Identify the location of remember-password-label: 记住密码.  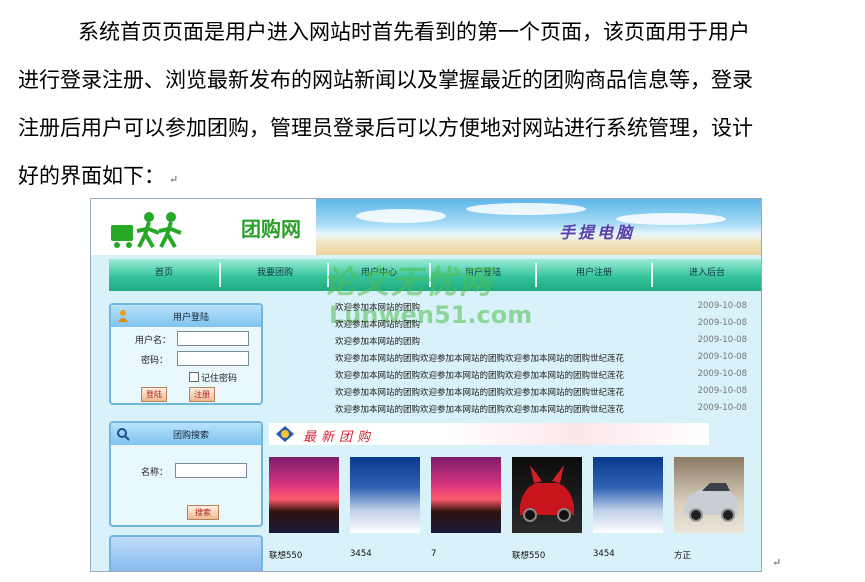
(219, 379).